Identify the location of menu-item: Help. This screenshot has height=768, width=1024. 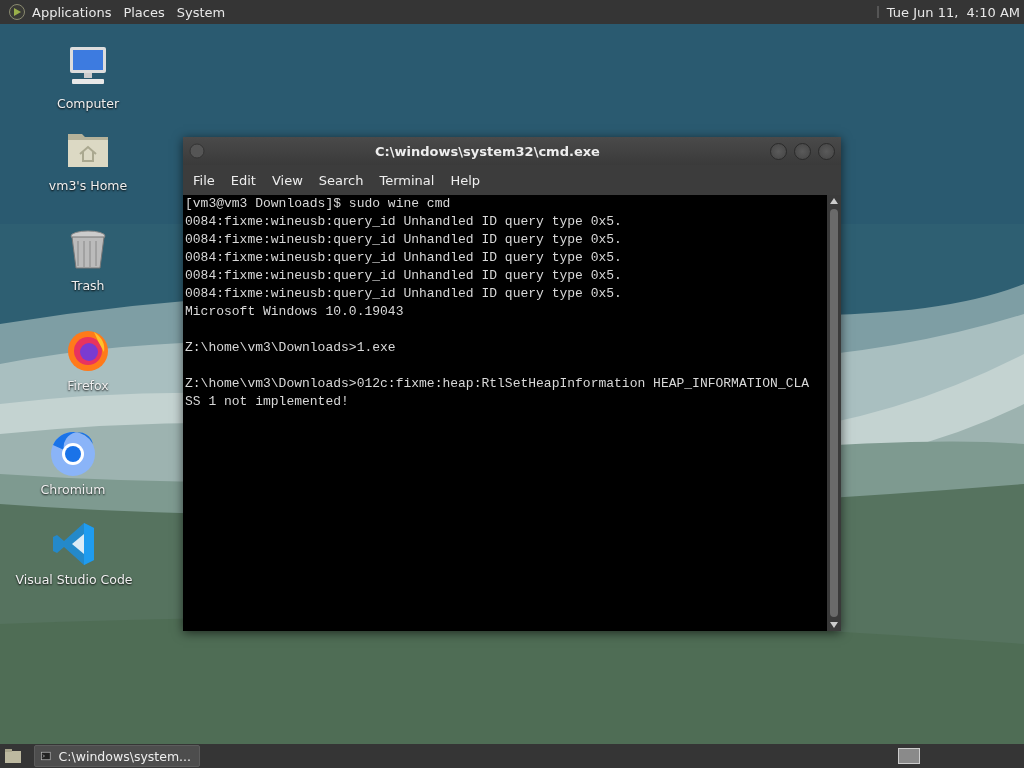
(465, 180).